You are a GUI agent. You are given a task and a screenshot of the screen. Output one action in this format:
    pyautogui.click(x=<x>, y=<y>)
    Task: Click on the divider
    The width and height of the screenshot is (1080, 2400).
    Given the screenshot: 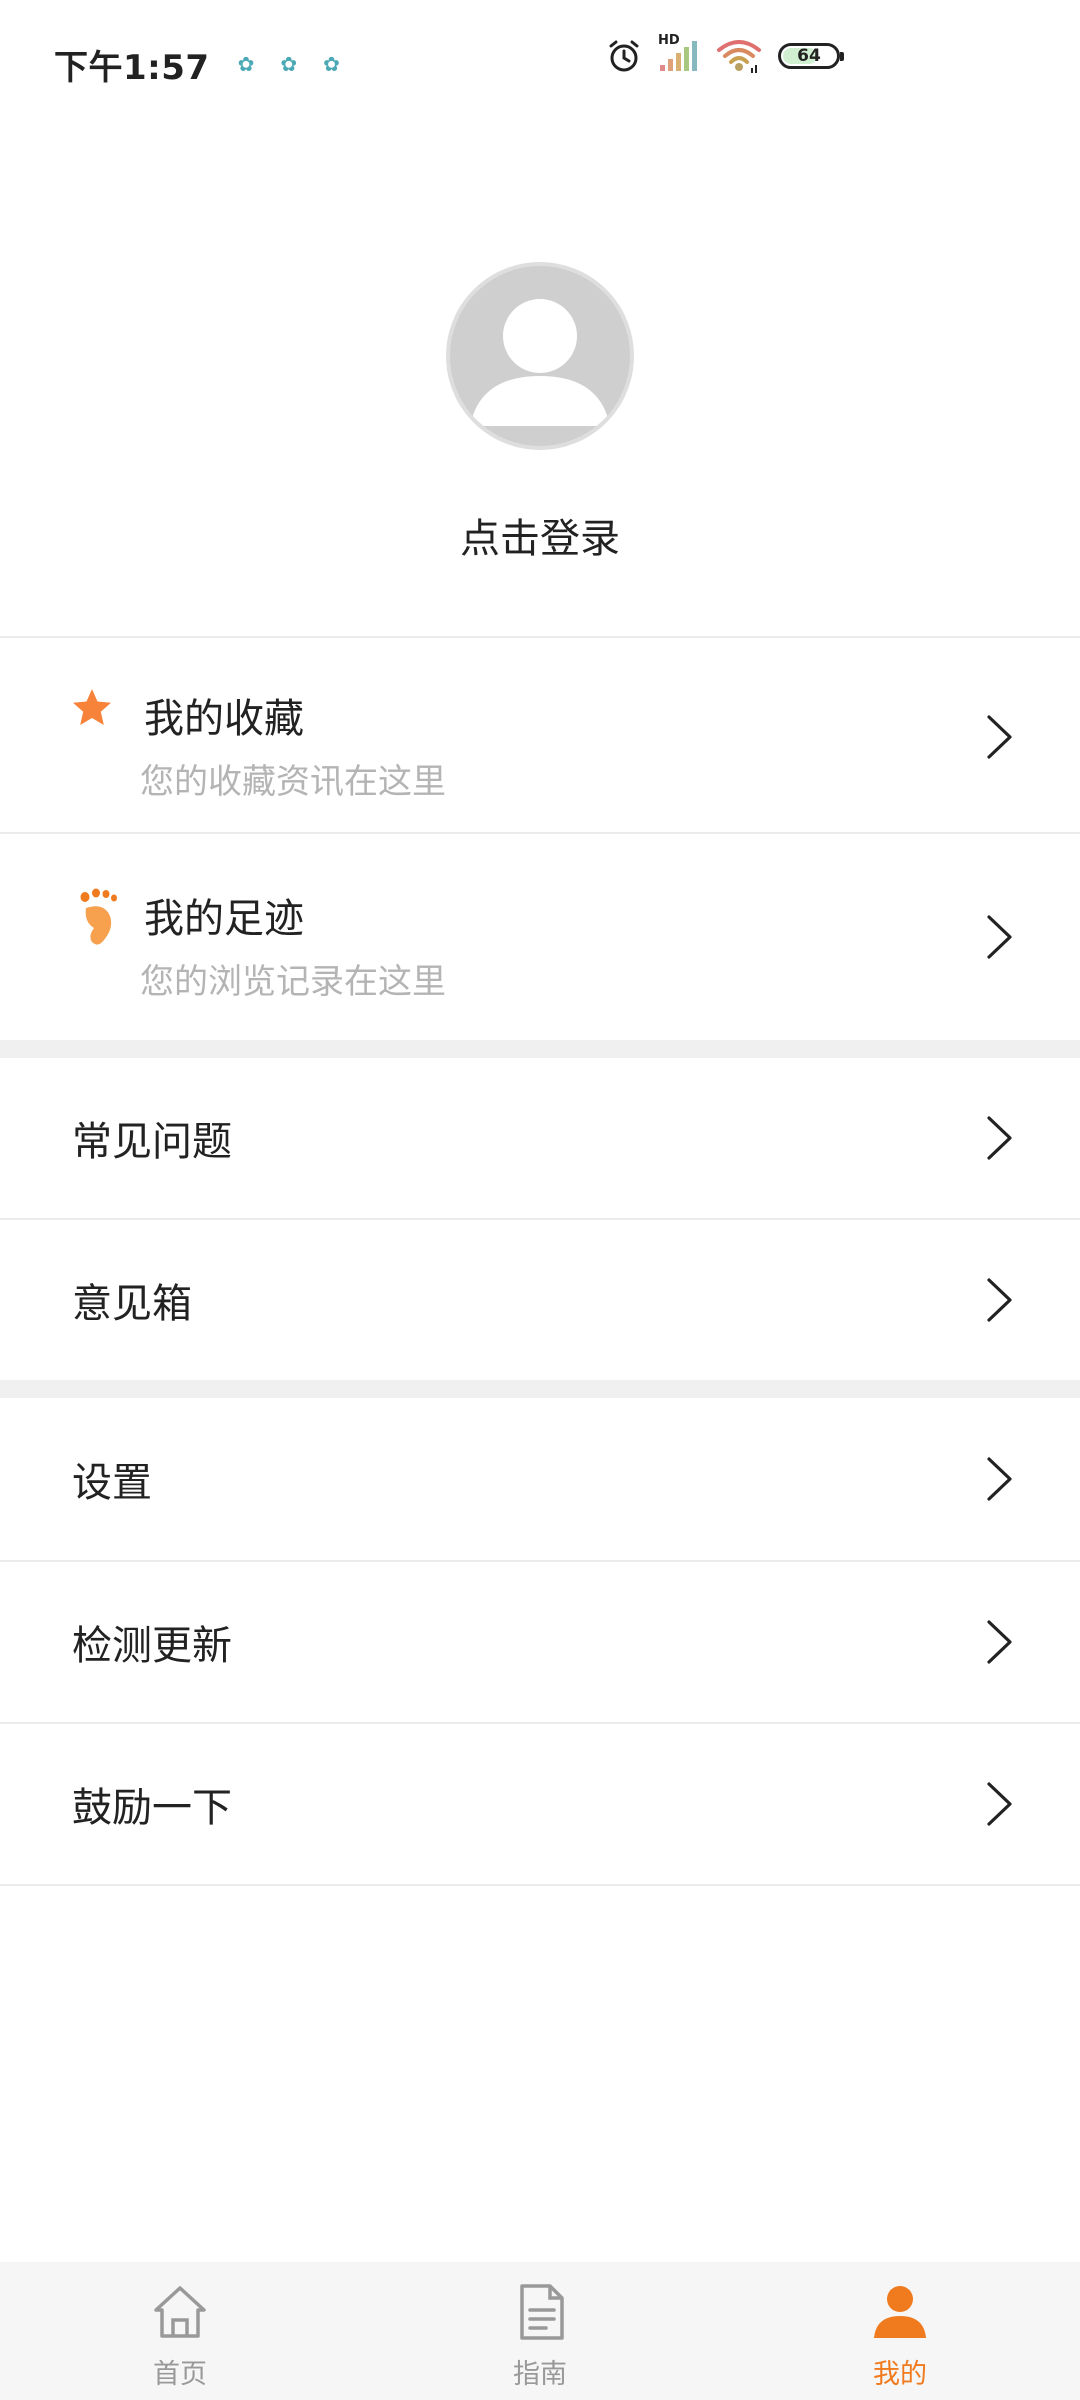 What is the action you would take?
    pyautogui.click(x=540, y=1885)
    